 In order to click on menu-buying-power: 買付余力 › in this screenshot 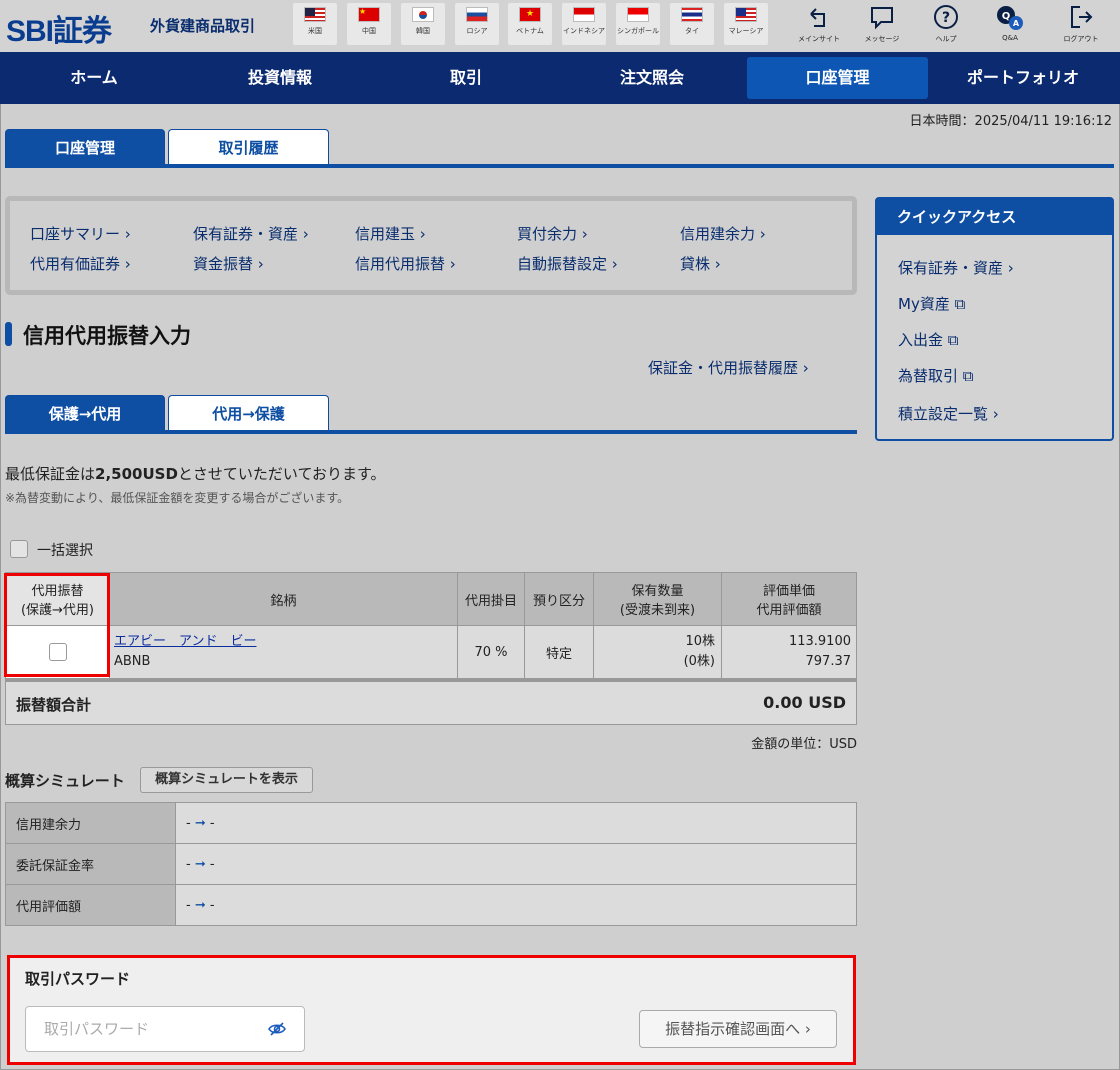, I will do `click(552, 233)`.